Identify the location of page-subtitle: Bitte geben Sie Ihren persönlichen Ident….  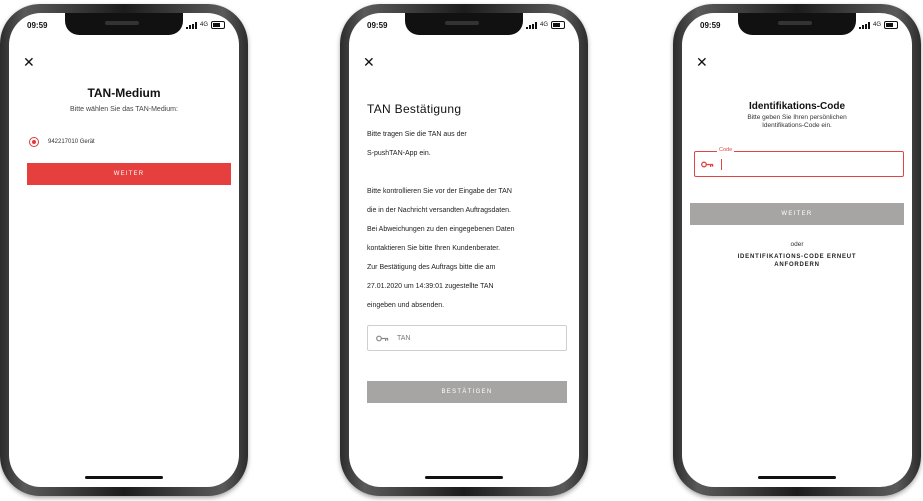
(797, 122).